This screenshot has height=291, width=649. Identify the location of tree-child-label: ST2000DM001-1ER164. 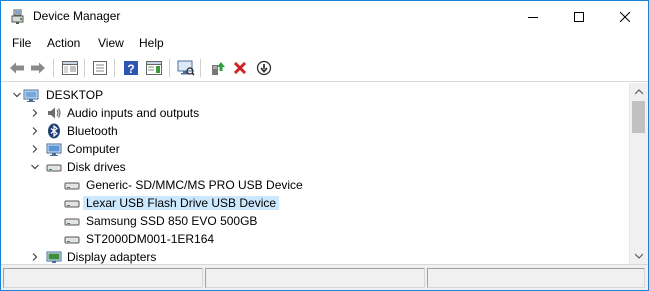
(150, 239).